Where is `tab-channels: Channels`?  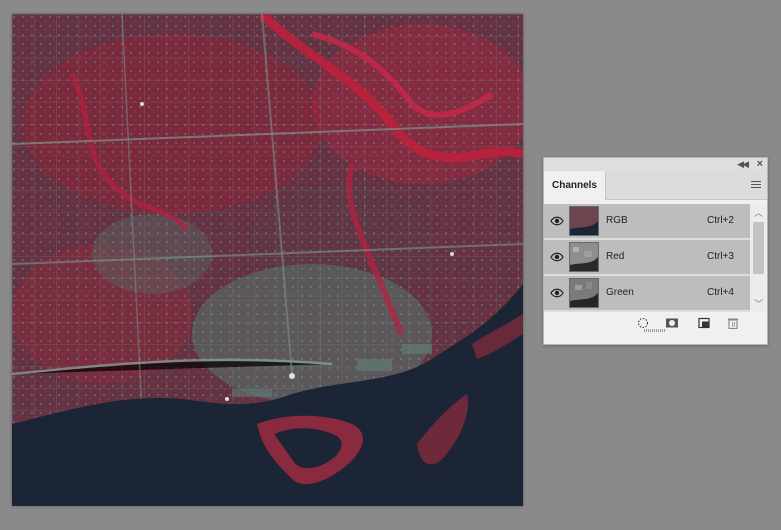
tab-channels: Channels is located at coordinates (575, 185).